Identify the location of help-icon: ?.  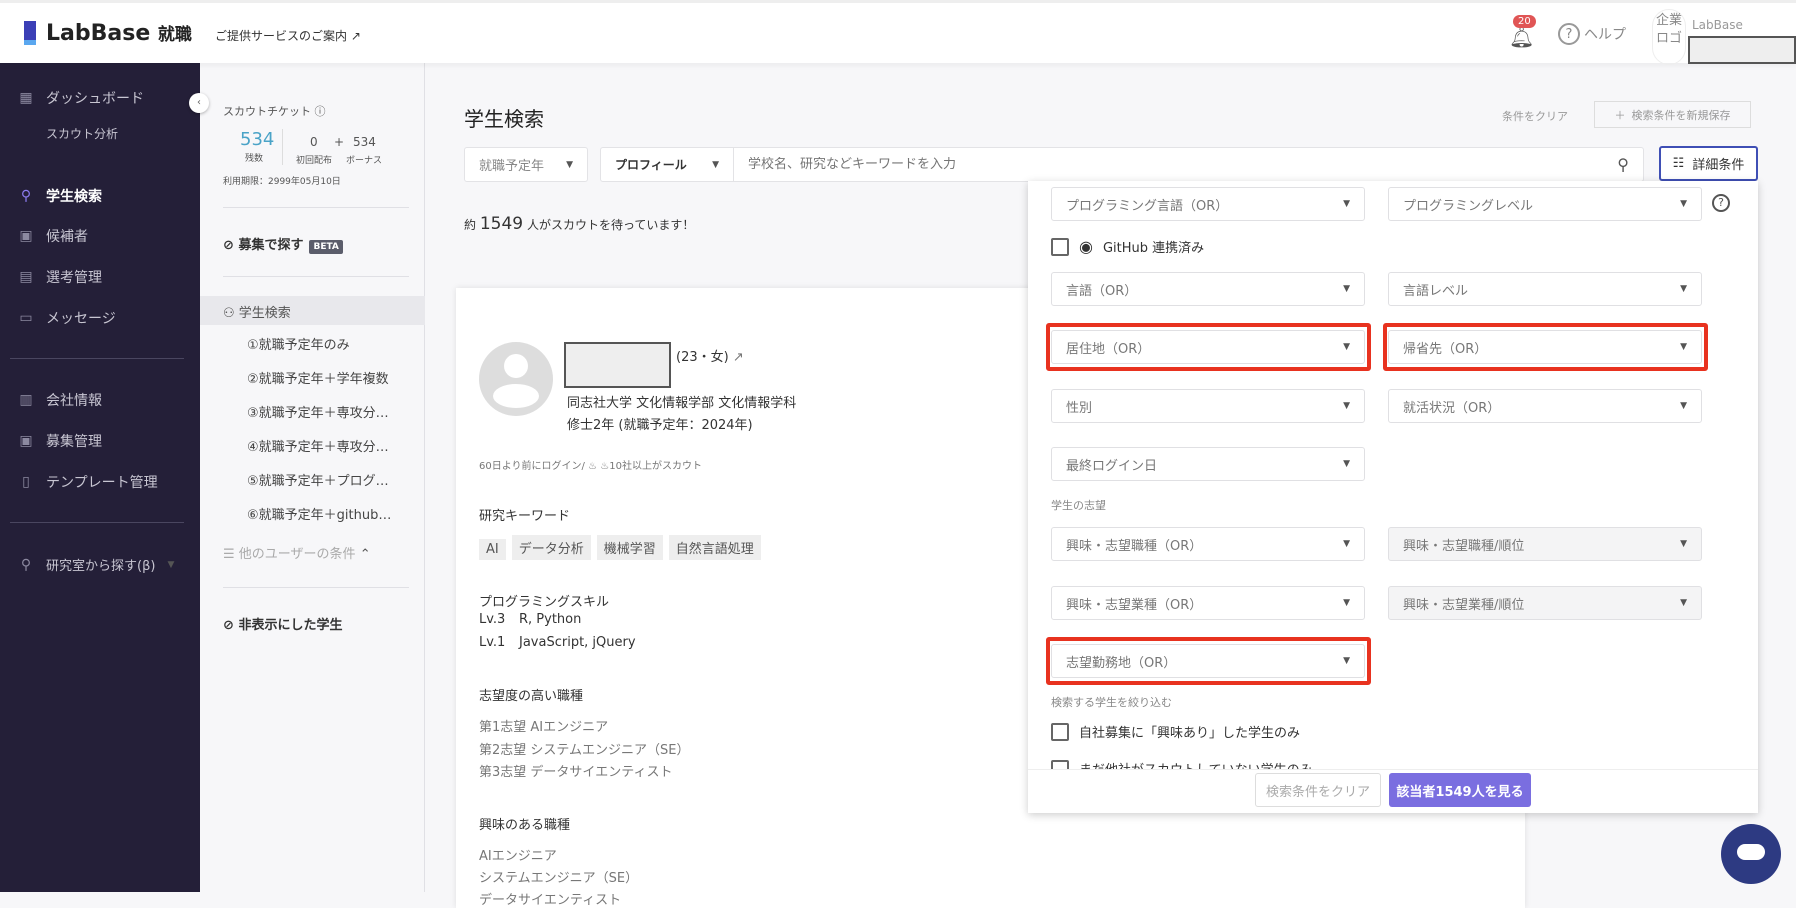
(1721, 203).